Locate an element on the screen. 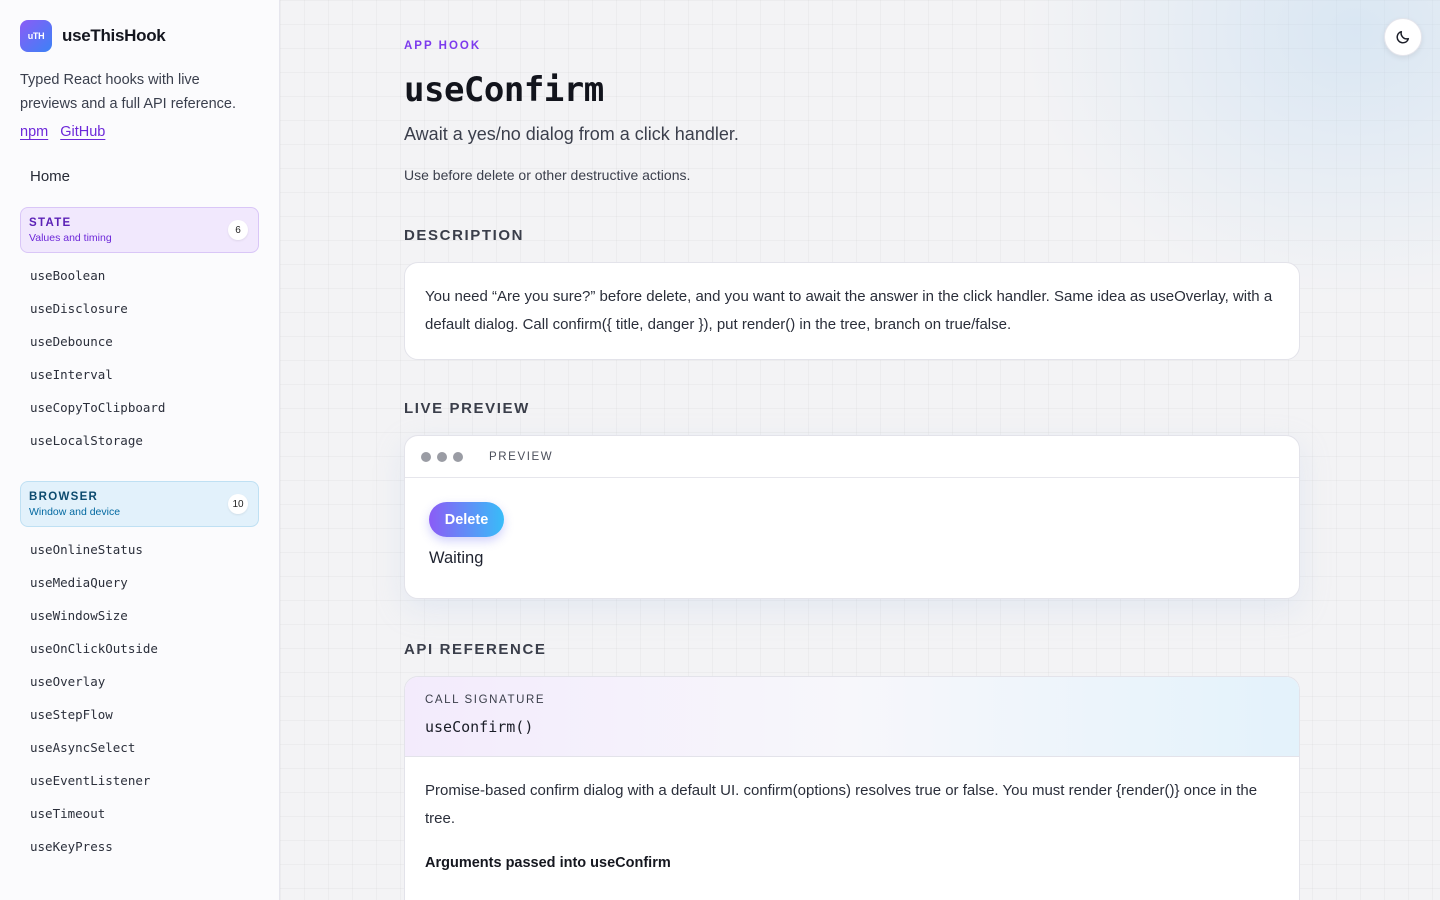 The height and width of the screenshot is (900, 1440). sidebar-item-useeventlistener: useEventListener is located at coordinates (139, 780).